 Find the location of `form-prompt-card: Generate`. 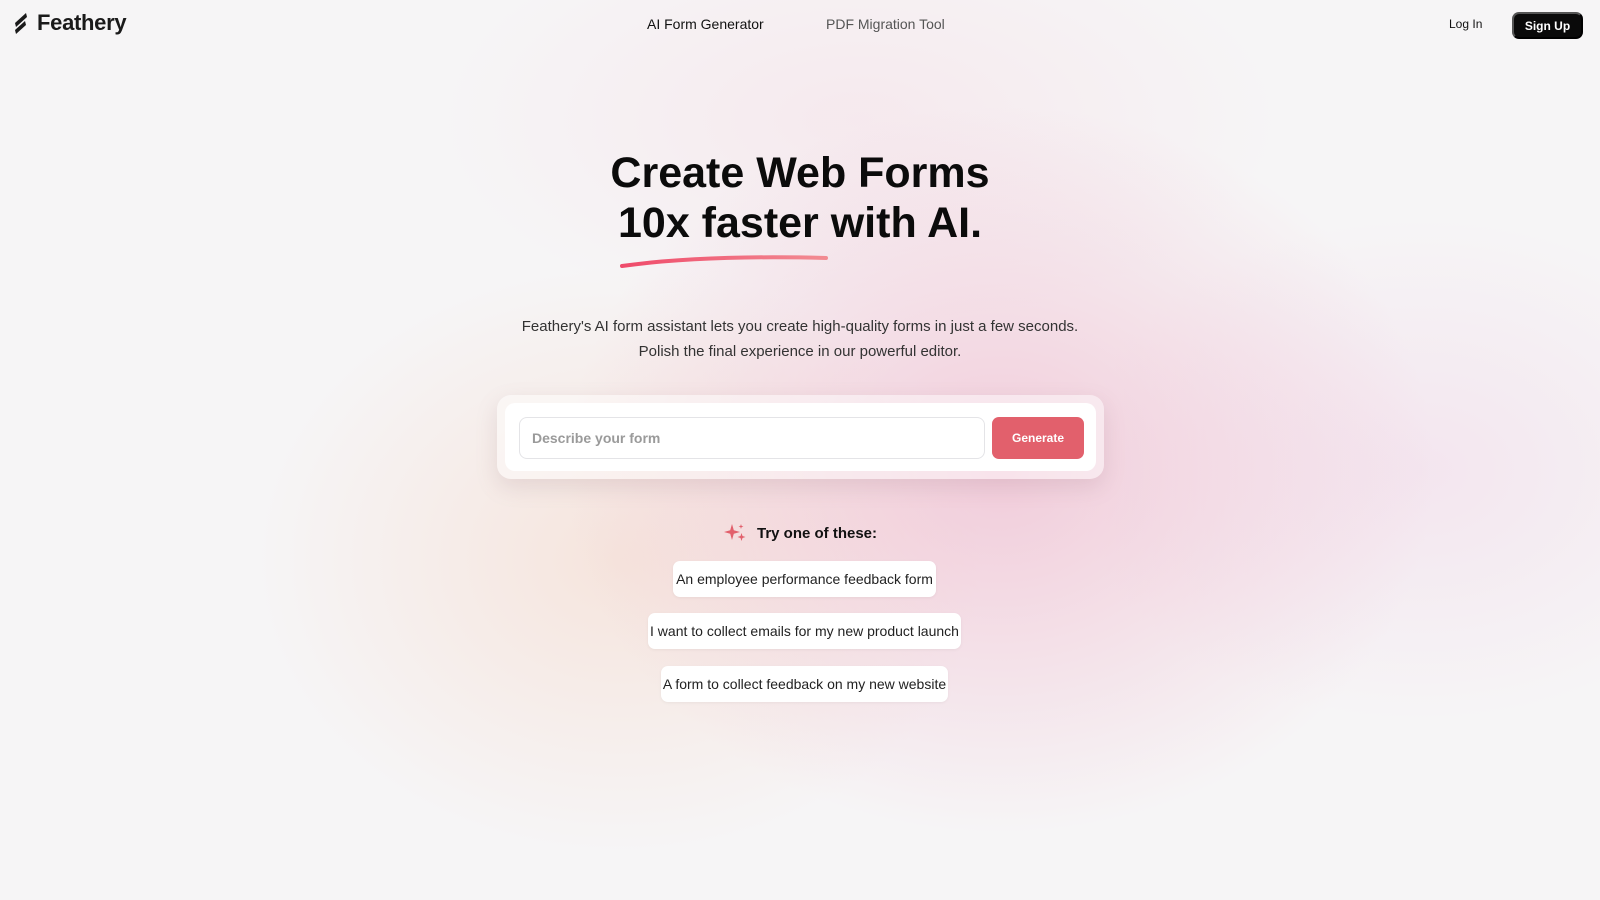

form-prompt-card: Generate is located at coordinates (800, 437).